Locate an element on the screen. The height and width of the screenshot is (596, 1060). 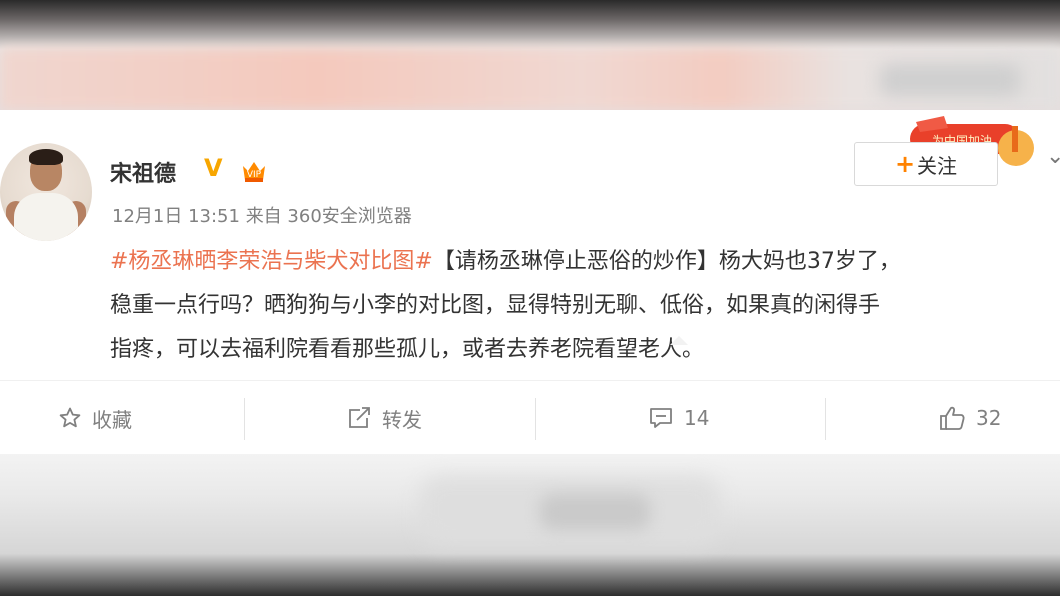
crown-icon: VIP is located at coordinates (254, 172).